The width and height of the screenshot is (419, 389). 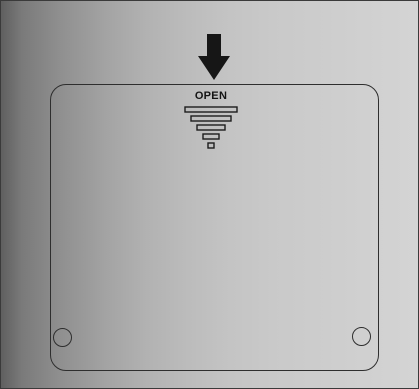 I want to click on slide-direction-icon, so click(x=211, y=127).